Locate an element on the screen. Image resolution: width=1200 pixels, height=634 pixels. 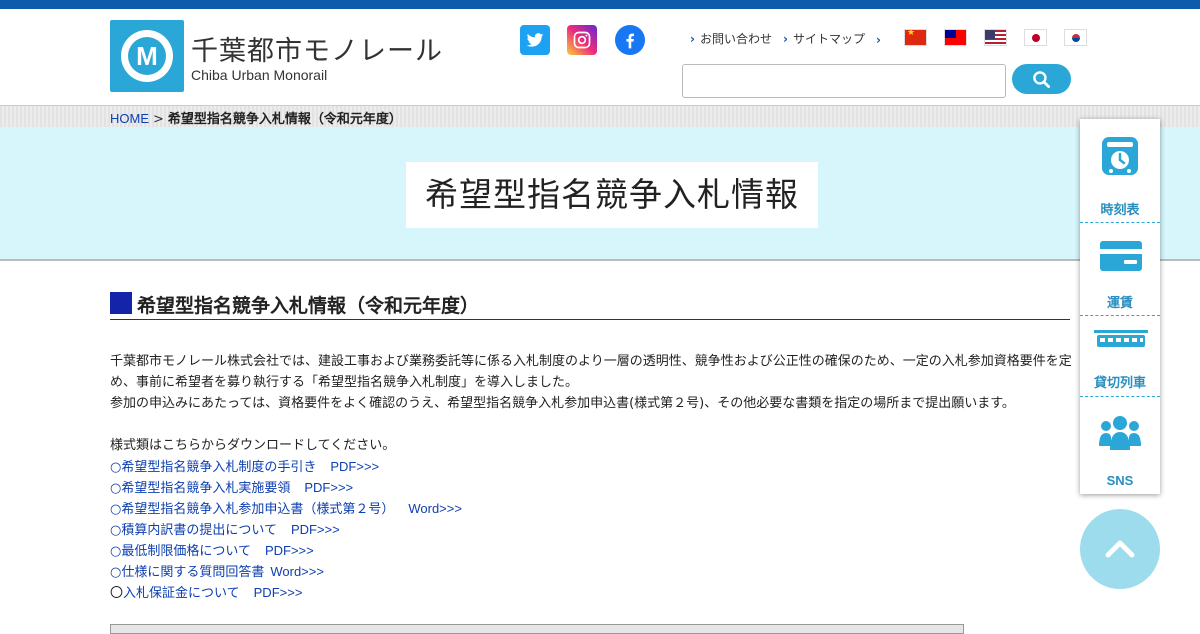
fare-card-icon is located at coordinates (1121, 256).